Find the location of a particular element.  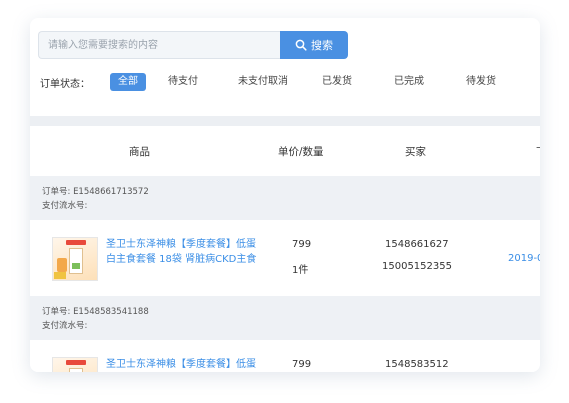

filter-tab-all: 全部 is located at coordinates (128, 82).